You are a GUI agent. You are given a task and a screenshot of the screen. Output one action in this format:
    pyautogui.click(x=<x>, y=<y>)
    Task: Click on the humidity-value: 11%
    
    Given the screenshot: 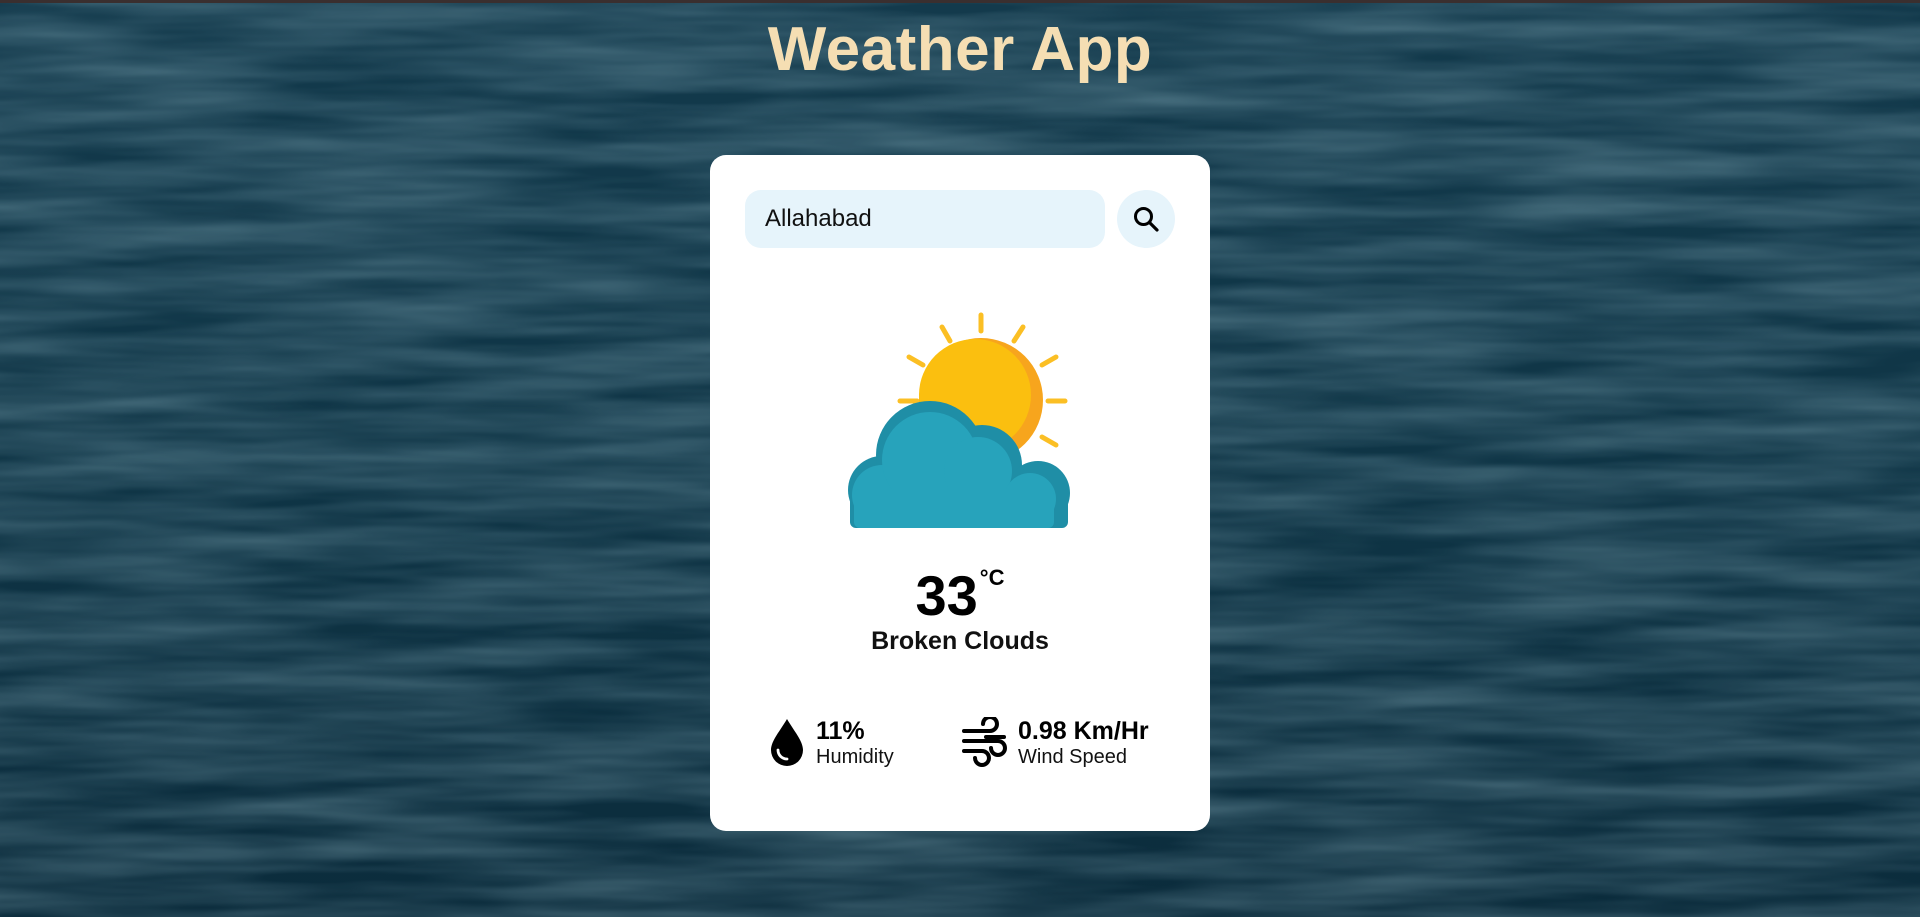 What is the action you would take?
    pyautogui.click(x=840, y=731)
    